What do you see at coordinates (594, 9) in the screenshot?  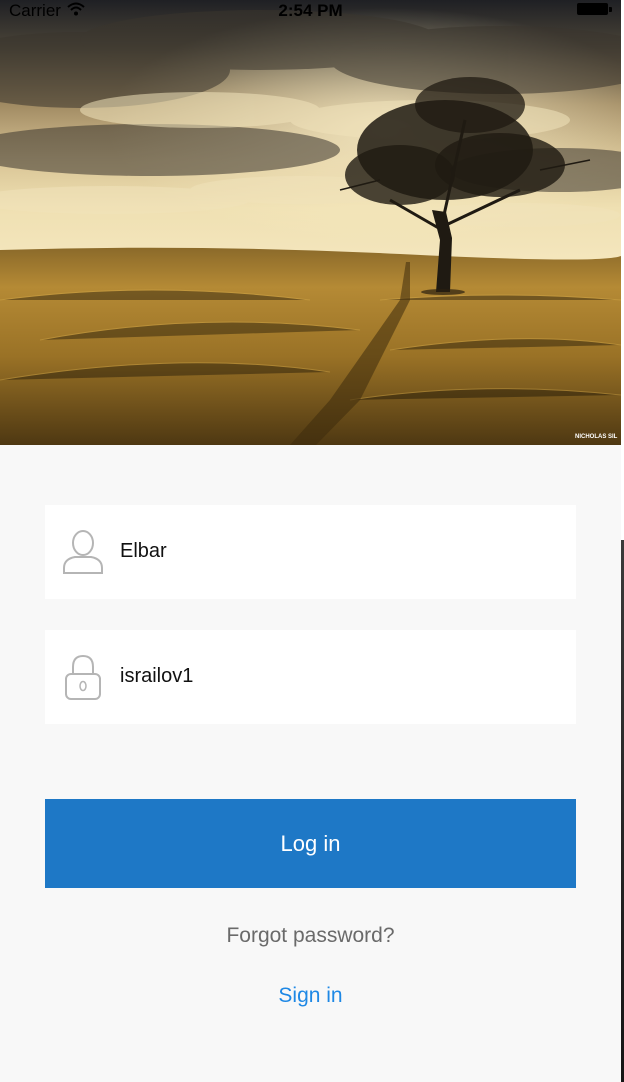 I see `battery-icon` at bounding box center [594, 9].